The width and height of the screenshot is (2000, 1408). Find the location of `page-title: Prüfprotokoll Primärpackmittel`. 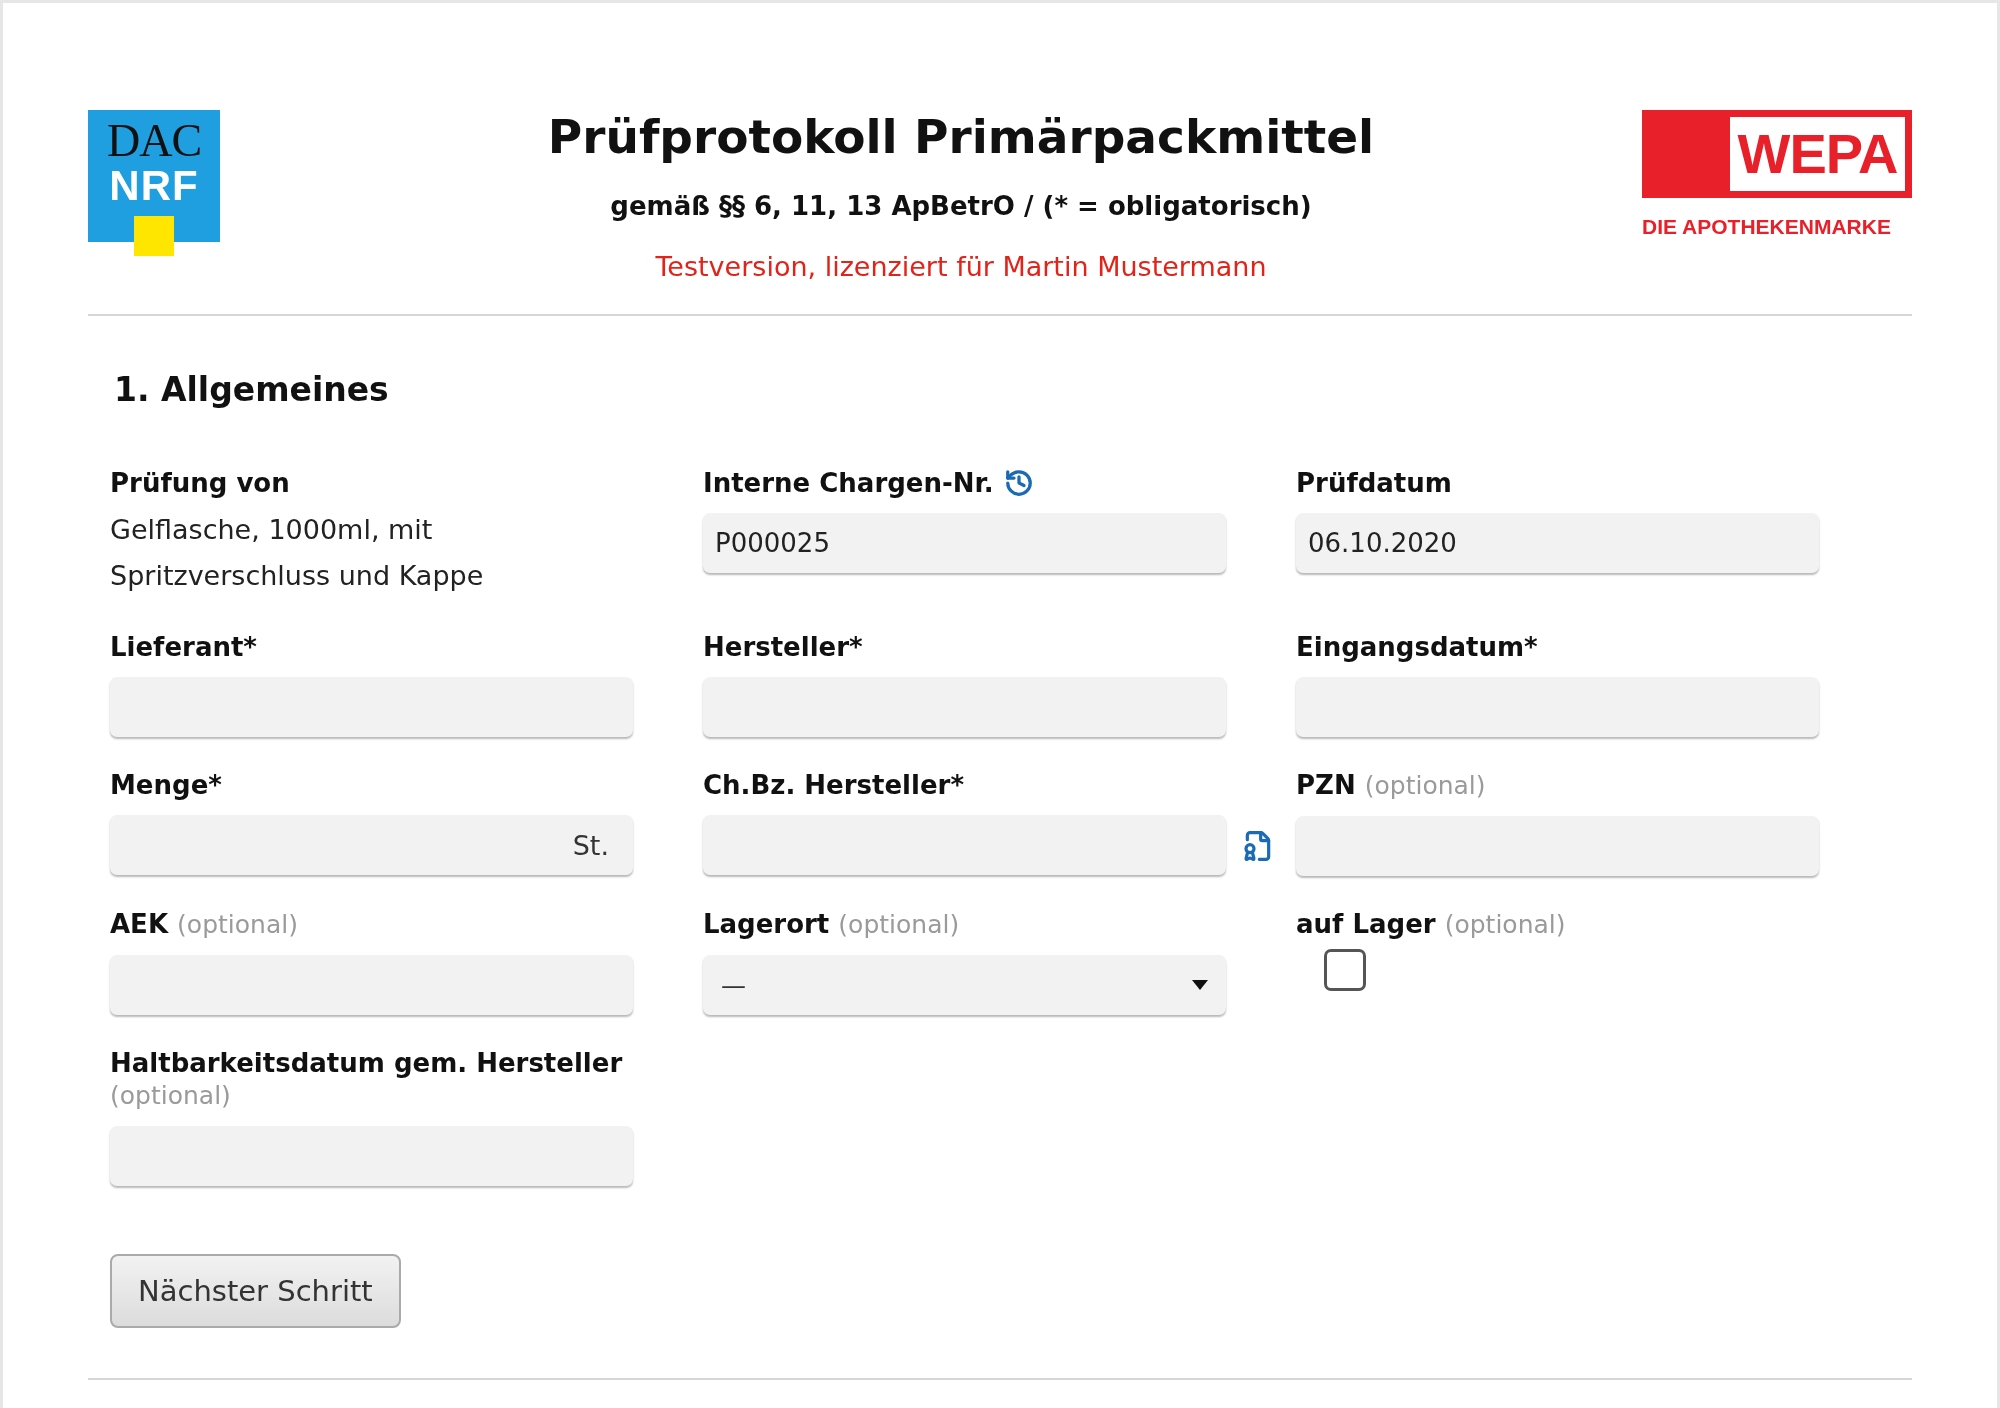

page-title: Prüfprotokoll Primärpackmittel is located at coordinates (961, 137).